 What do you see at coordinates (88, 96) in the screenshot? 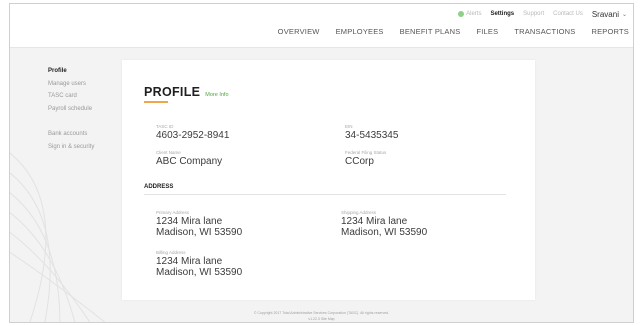
I see `sidebar-item-tasc-card: TASC card` at bounding box center [88, 96].